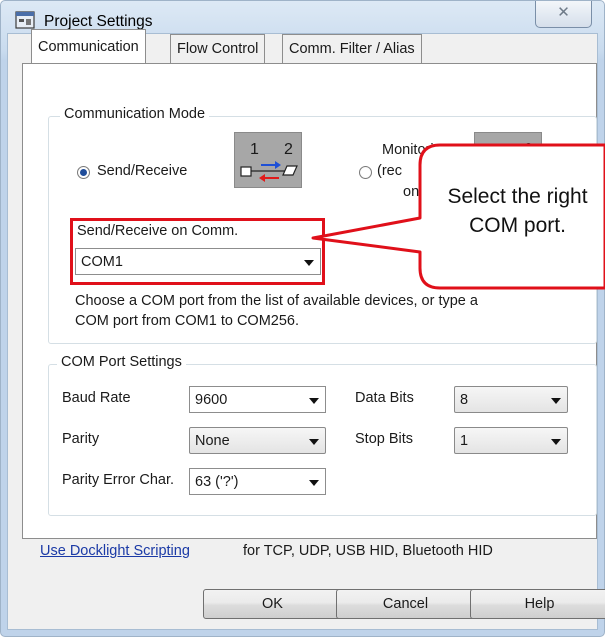 Image resolution: width=605 pixels, height=637 pixels. I want to click on callout-line-1: Select the right, so click(517, 196).